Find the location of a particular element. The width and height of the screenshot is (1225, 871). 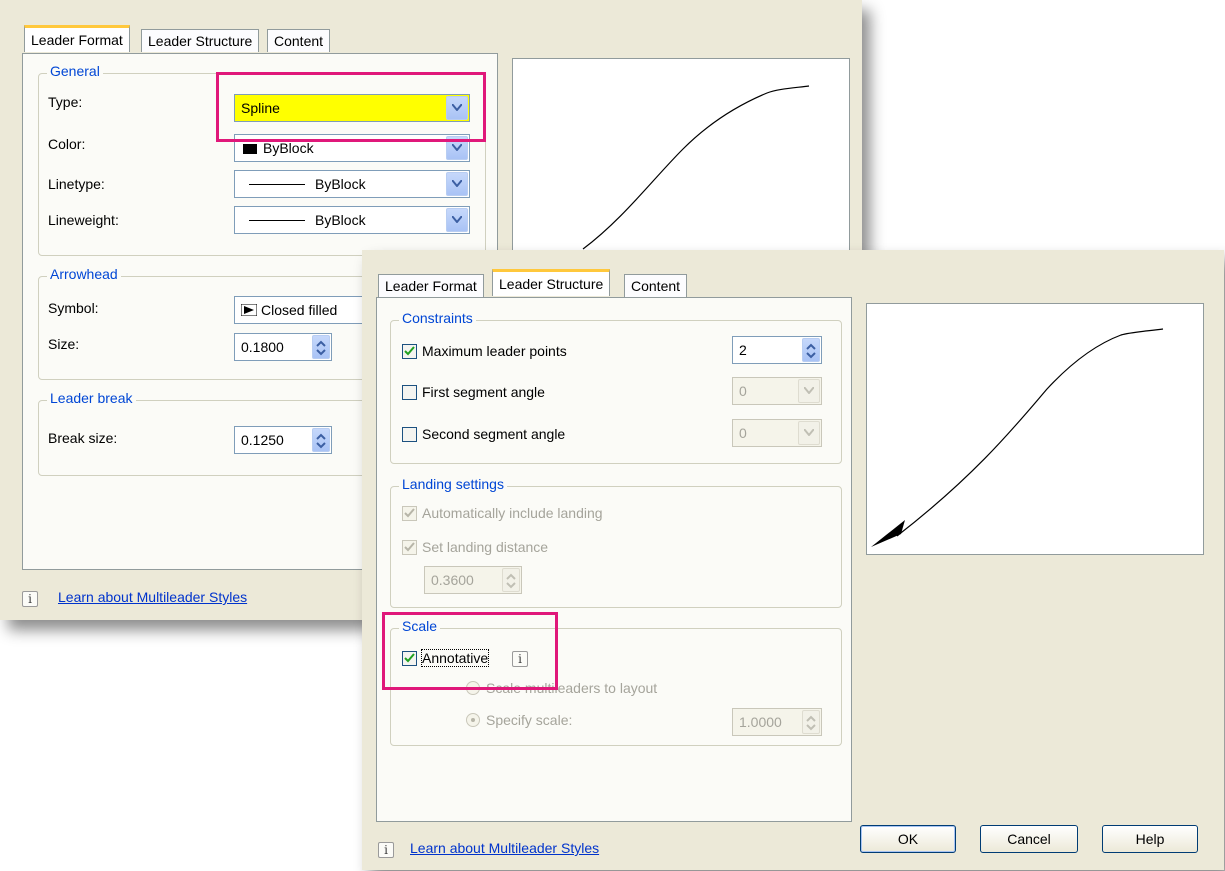

group-title-general: General is located at coordinates (75, 71).